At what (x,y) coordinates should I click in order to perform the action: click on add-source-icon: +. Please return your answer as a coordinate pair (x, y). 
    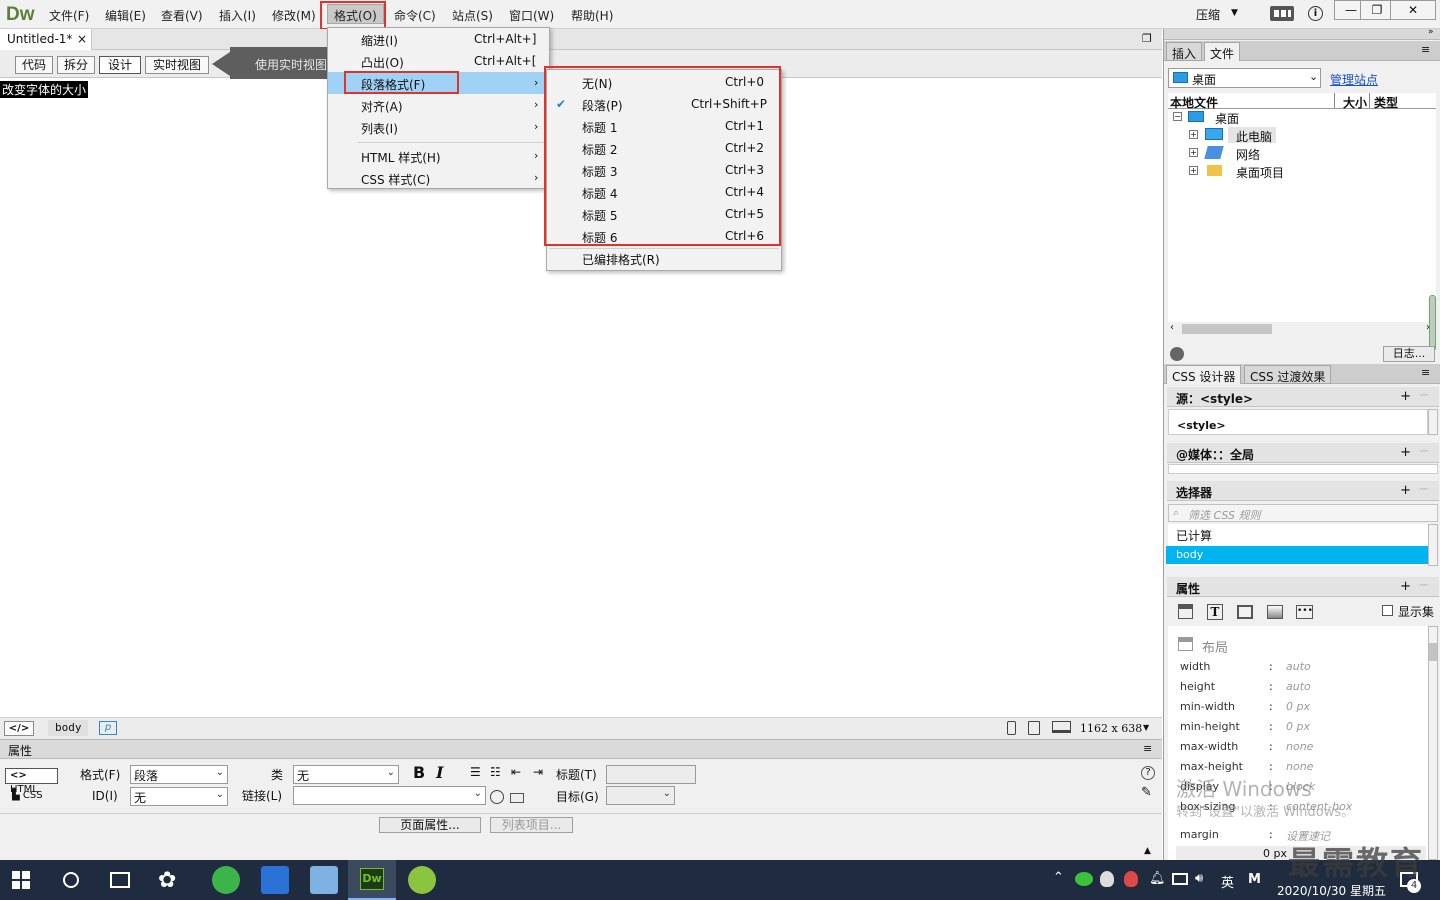
    Looking at the image, I should click on (1405, 396).